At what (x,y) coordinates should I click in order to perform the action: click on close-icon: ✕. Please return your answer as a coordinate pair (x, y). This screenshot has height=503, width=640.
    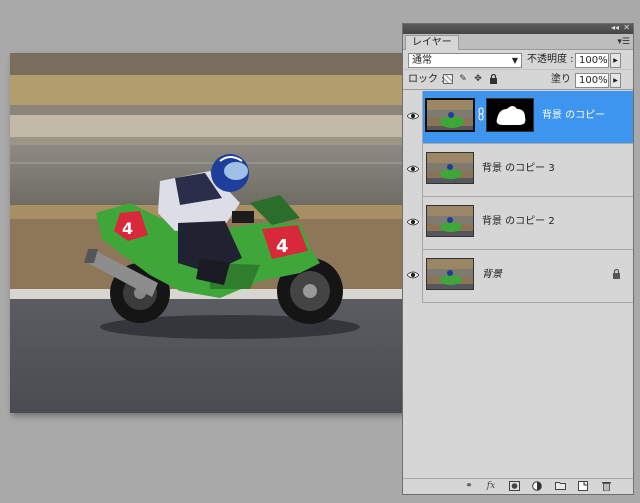
    Looking at the image, I should click on (626, 28).